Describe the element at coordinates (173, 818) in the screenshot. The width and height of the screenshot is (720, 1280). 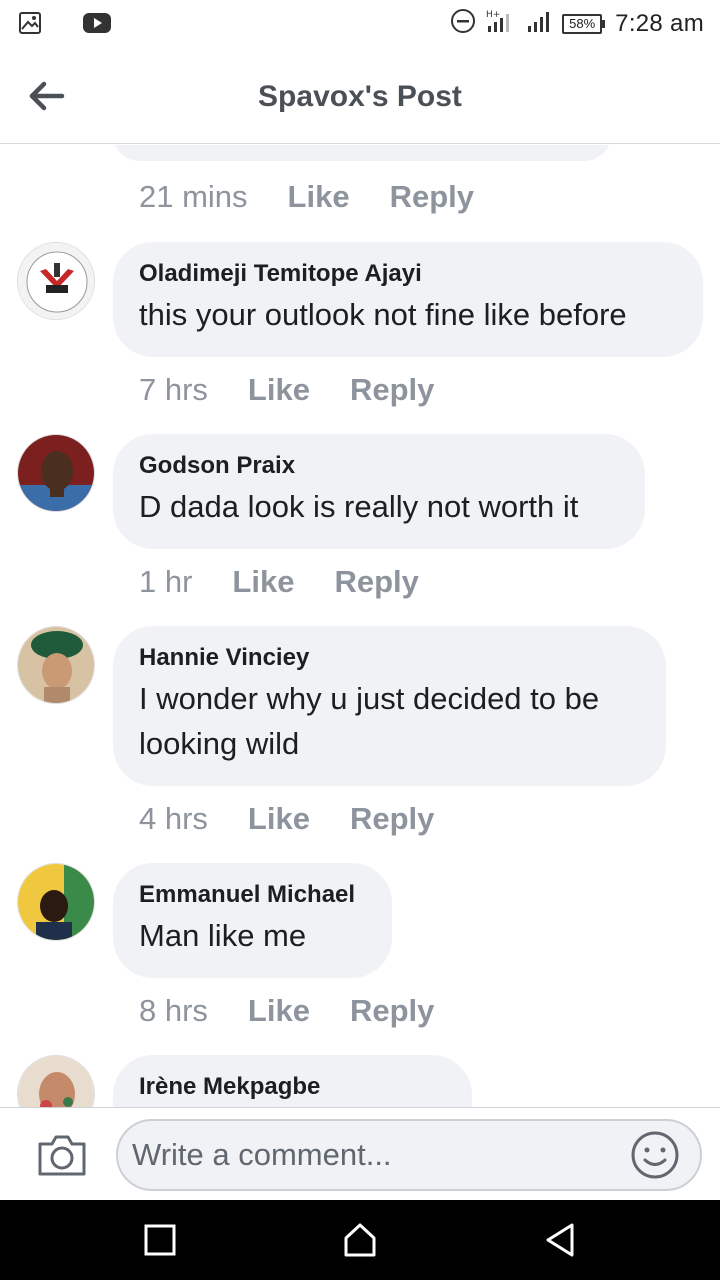
I see `comment-time: 4 hrs` at that location.